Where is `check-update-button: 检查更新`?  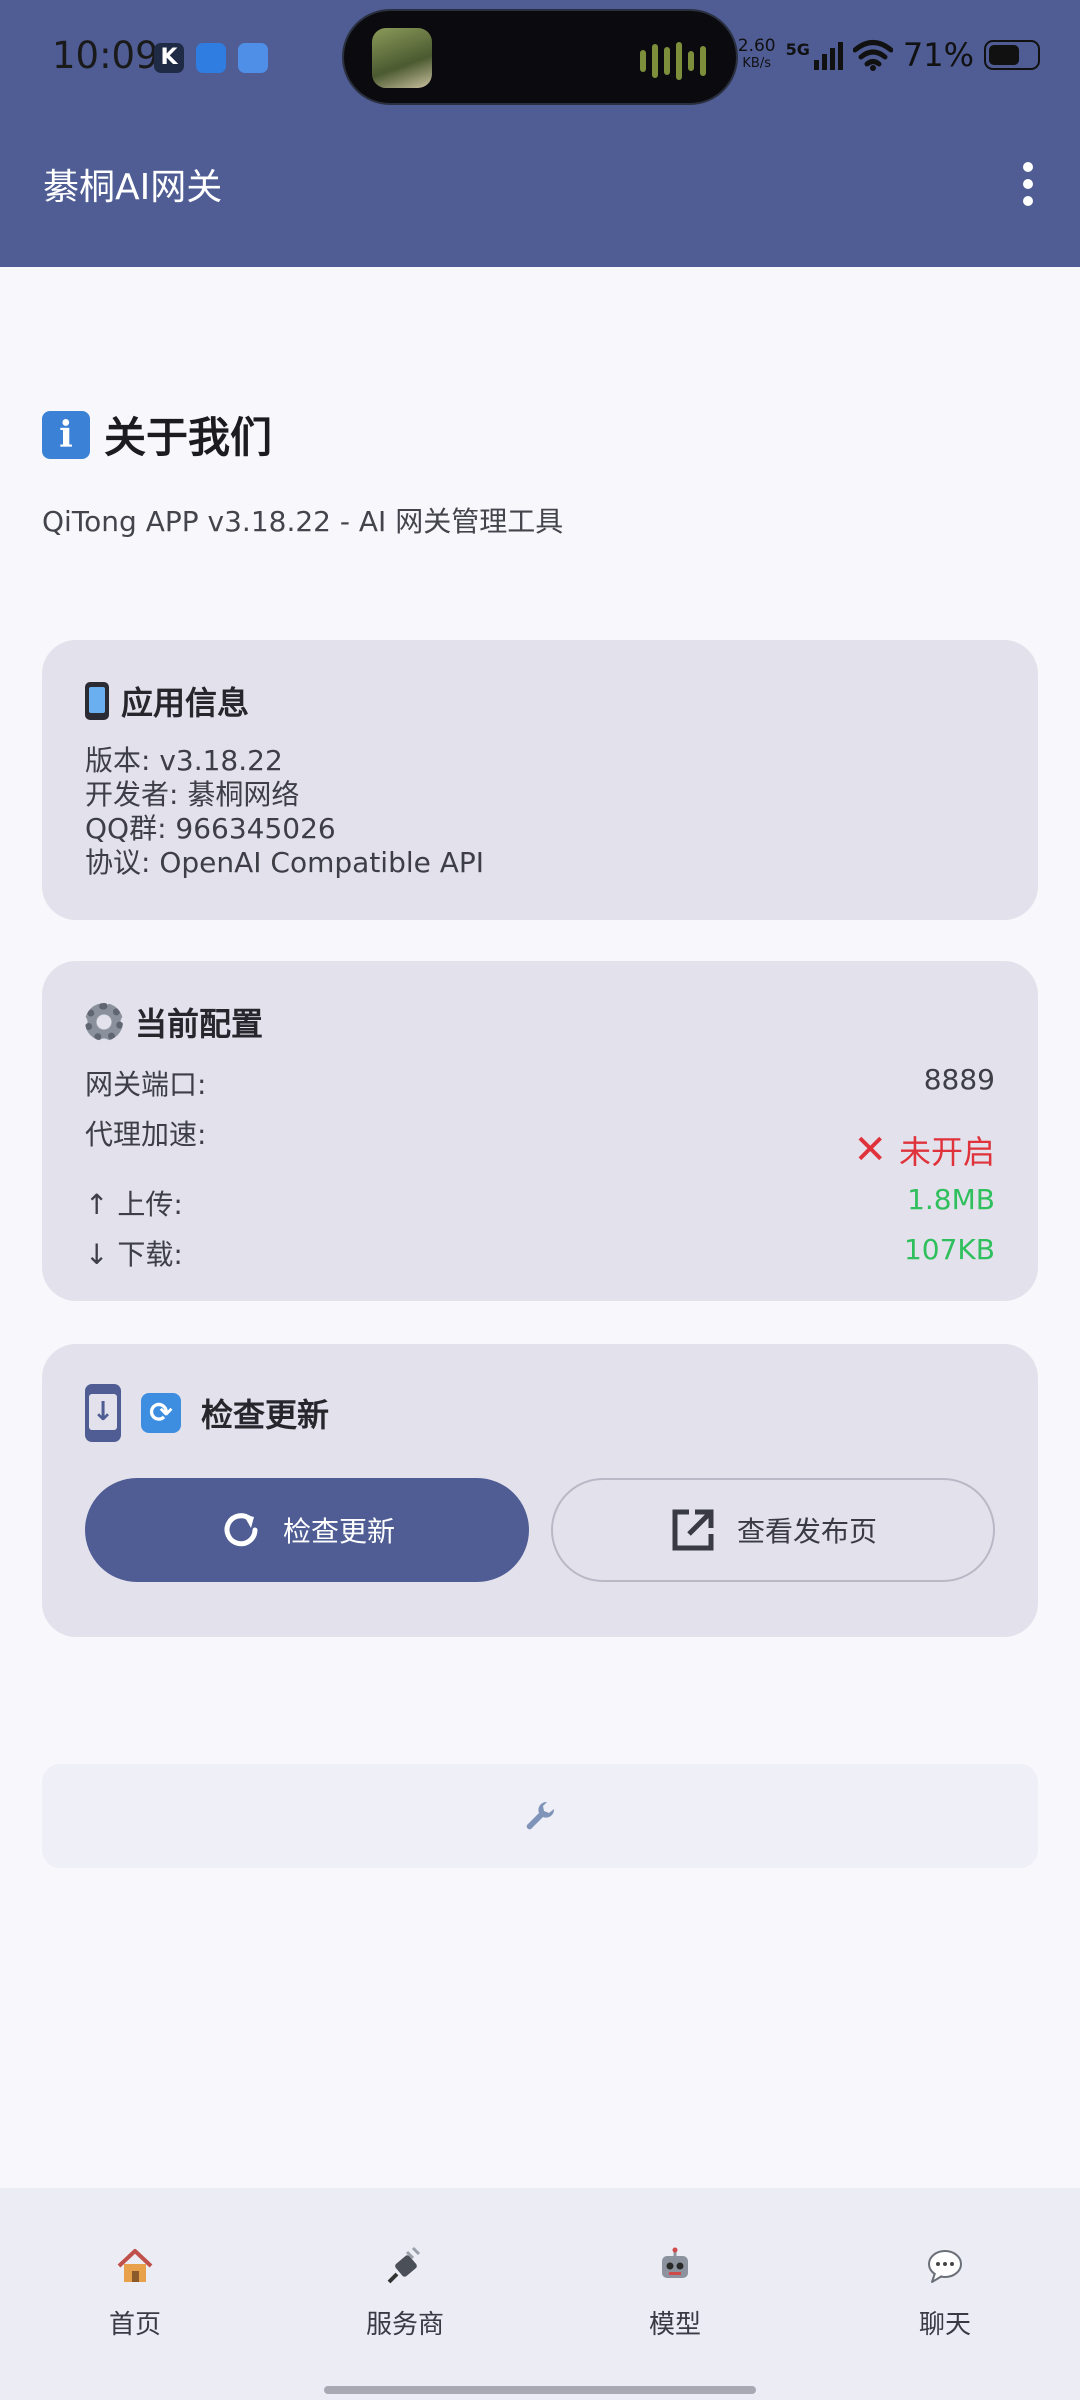
check-update-button: 检查更新 is located at coordinates (307, 1530).